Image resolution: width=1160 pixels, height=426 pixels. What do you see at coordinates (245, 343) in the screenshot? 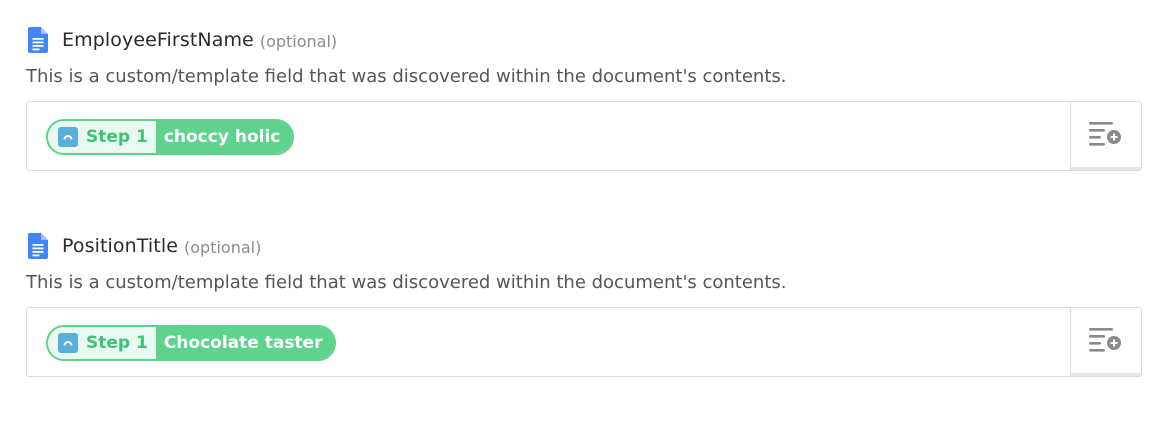
I see `pill-value: Chocolate taster` at bounding box center [245, 343].